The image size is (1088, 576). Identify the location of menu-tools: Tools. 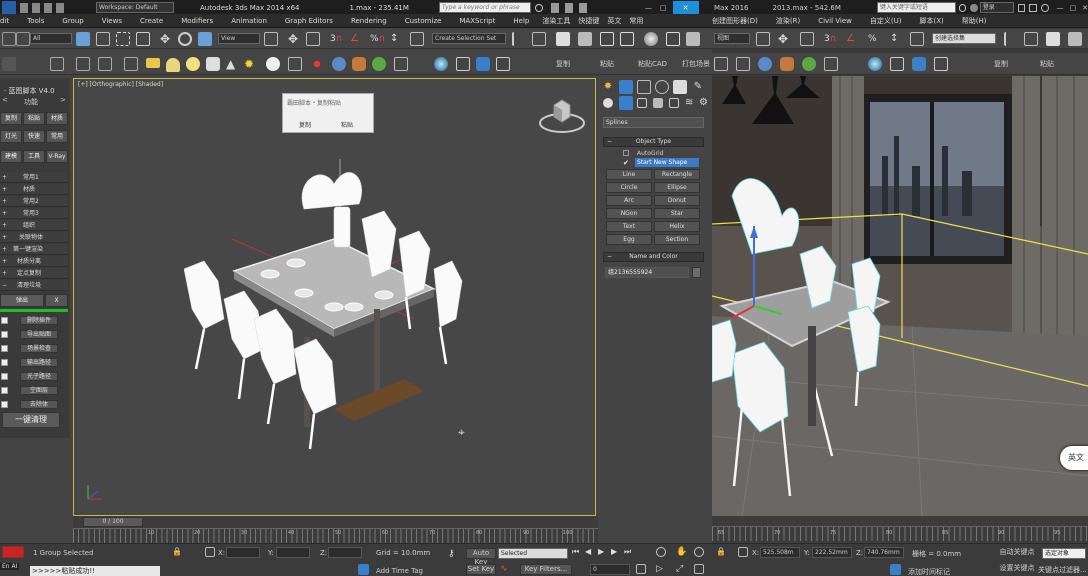
(35, 21).